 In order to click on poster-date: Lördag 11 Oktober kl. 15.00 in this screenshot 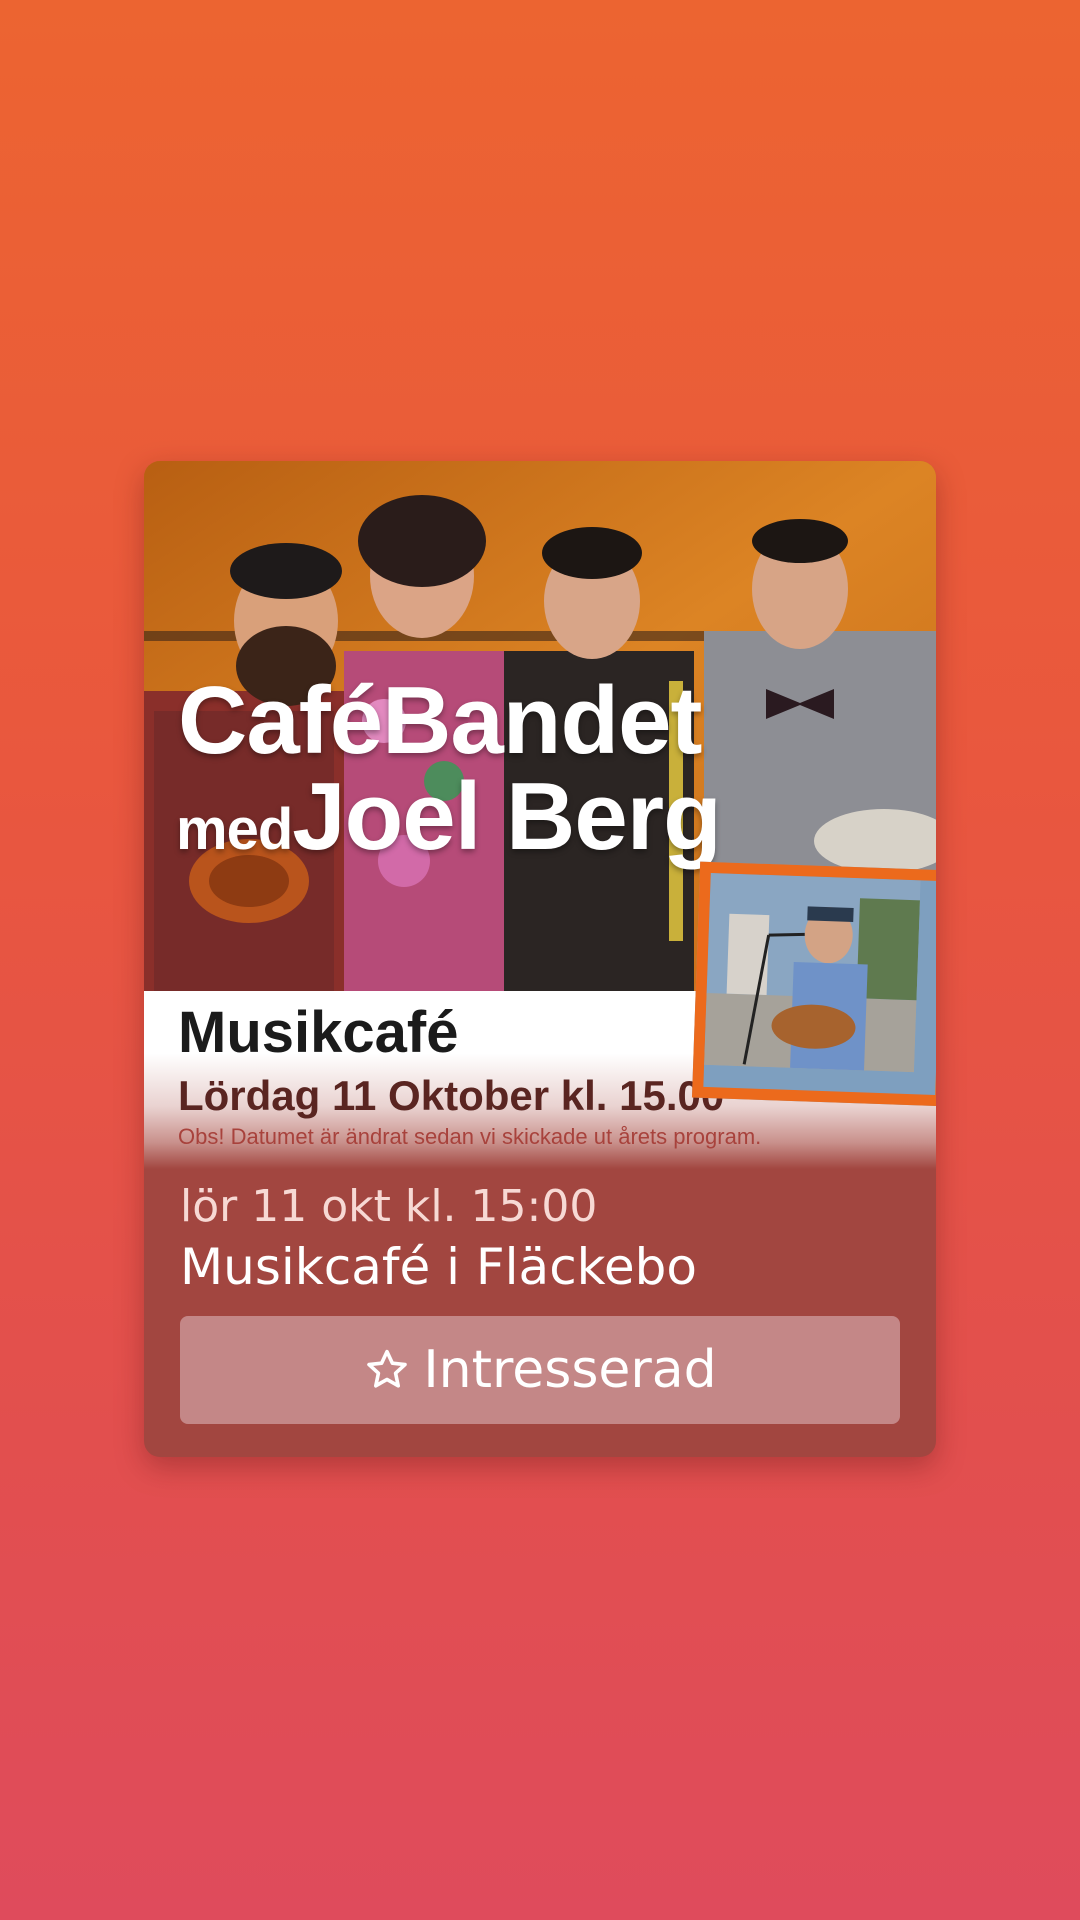, I will do `click(451, 1095)`.